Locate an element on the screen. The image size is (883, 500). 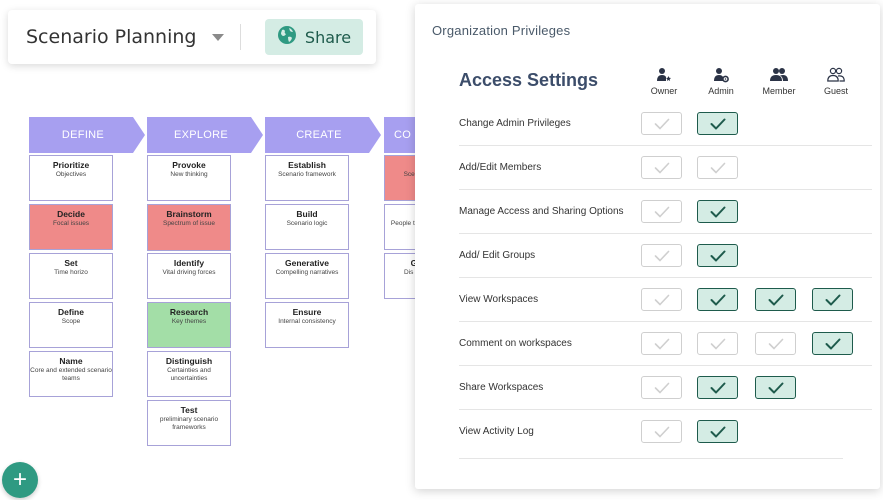
role-member: Member is located at coordinates (779, 81).